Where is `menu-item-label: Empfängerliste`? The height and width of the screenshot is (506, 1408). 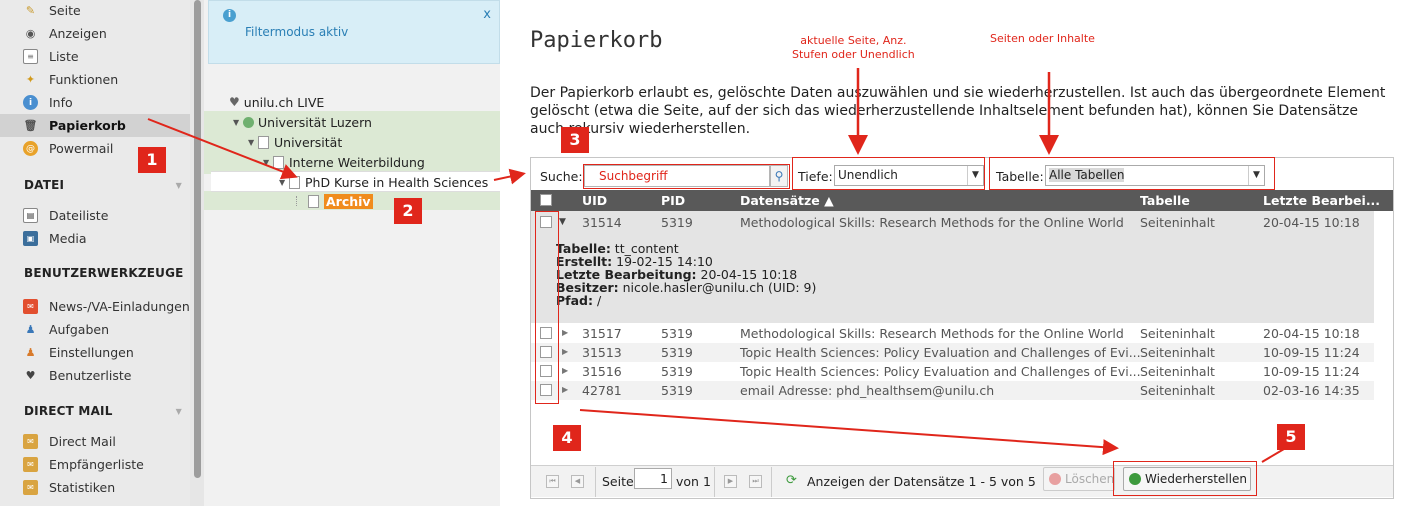
menu-item-label: Empfängerliste is located at coordinates (96, 464).